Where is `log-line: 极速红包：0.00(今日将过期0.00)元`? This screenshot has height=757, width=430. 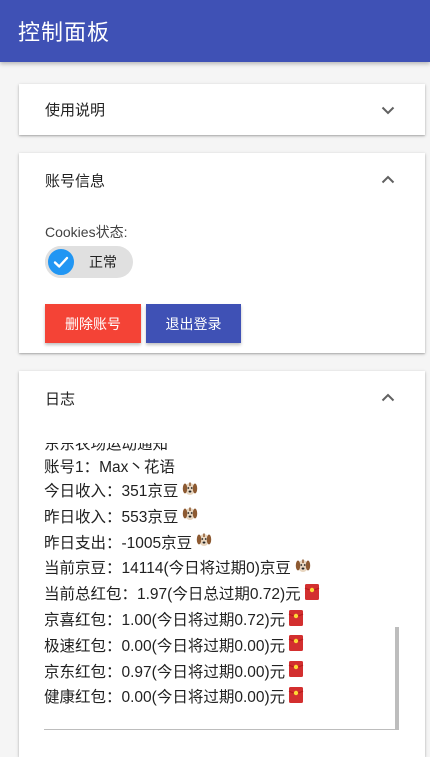
log-line: 极速红包：0.00(今日将过期0.00)元 is located at coordinates (221, 647).